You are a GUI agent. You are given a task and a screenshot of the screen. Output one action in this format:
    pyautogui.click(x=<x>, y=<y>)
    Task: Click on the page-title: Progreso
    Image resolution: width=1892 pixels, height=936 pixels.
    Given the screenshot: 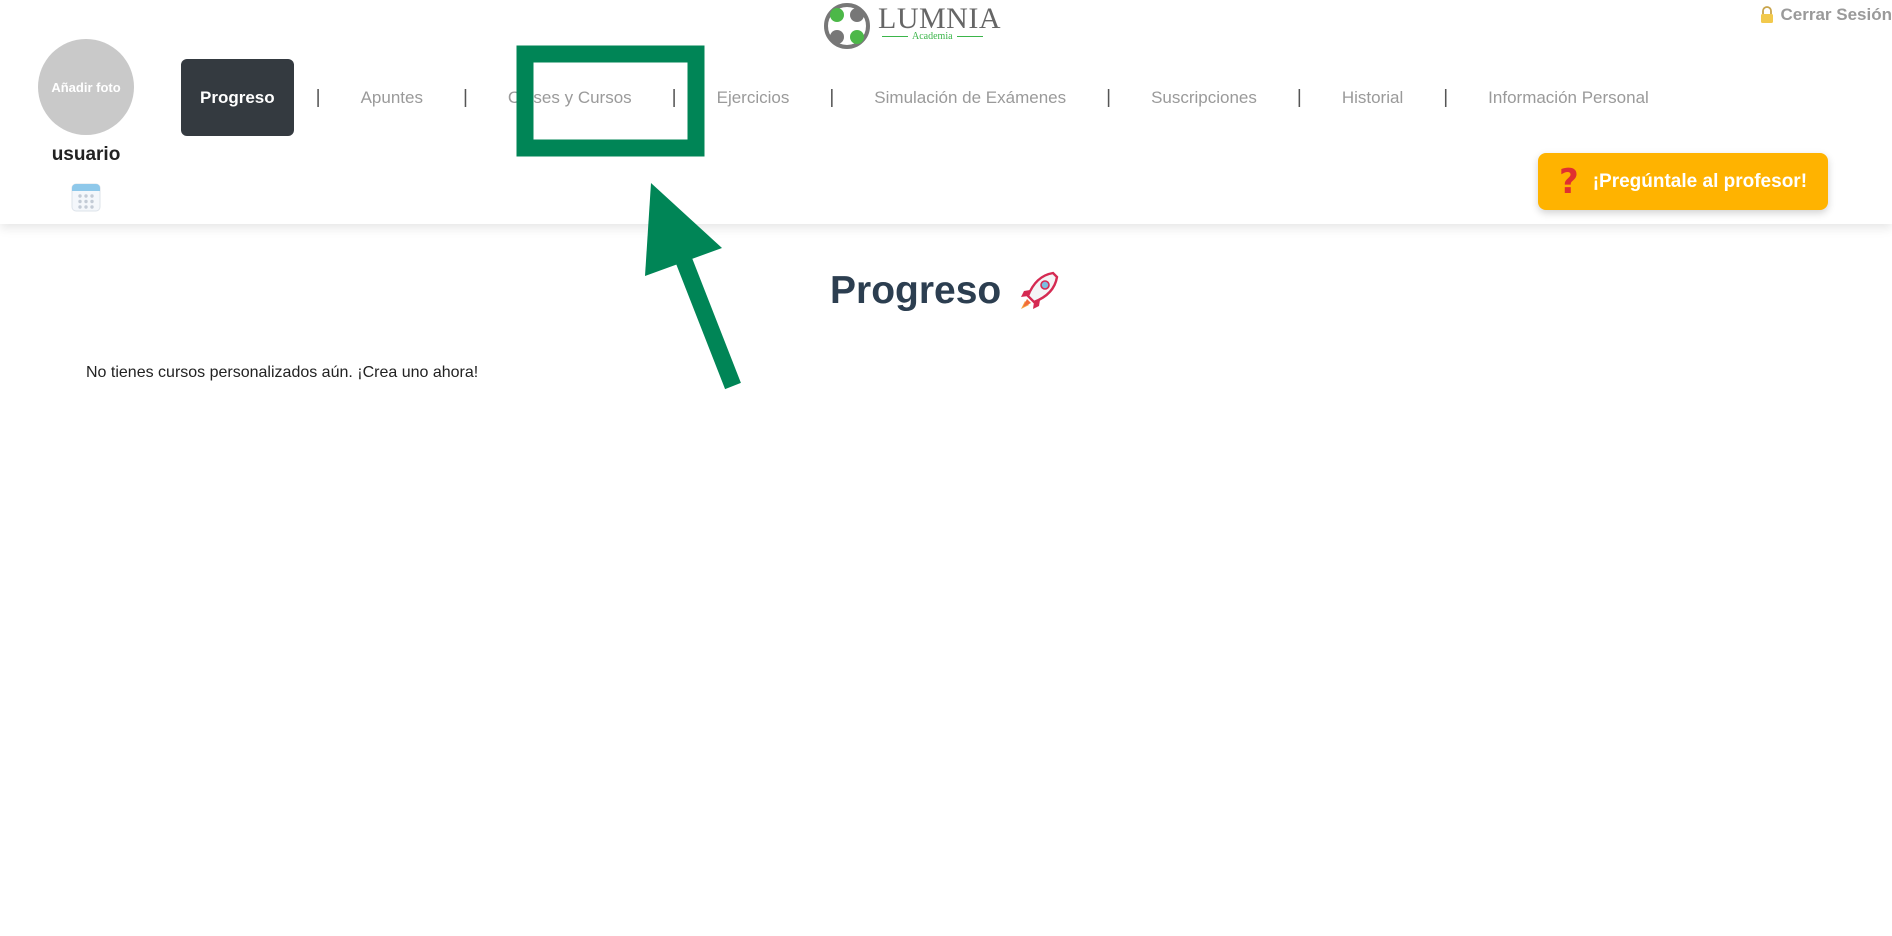 What is the action you would take?
    pyautogui.click(x=945, y=291)
    